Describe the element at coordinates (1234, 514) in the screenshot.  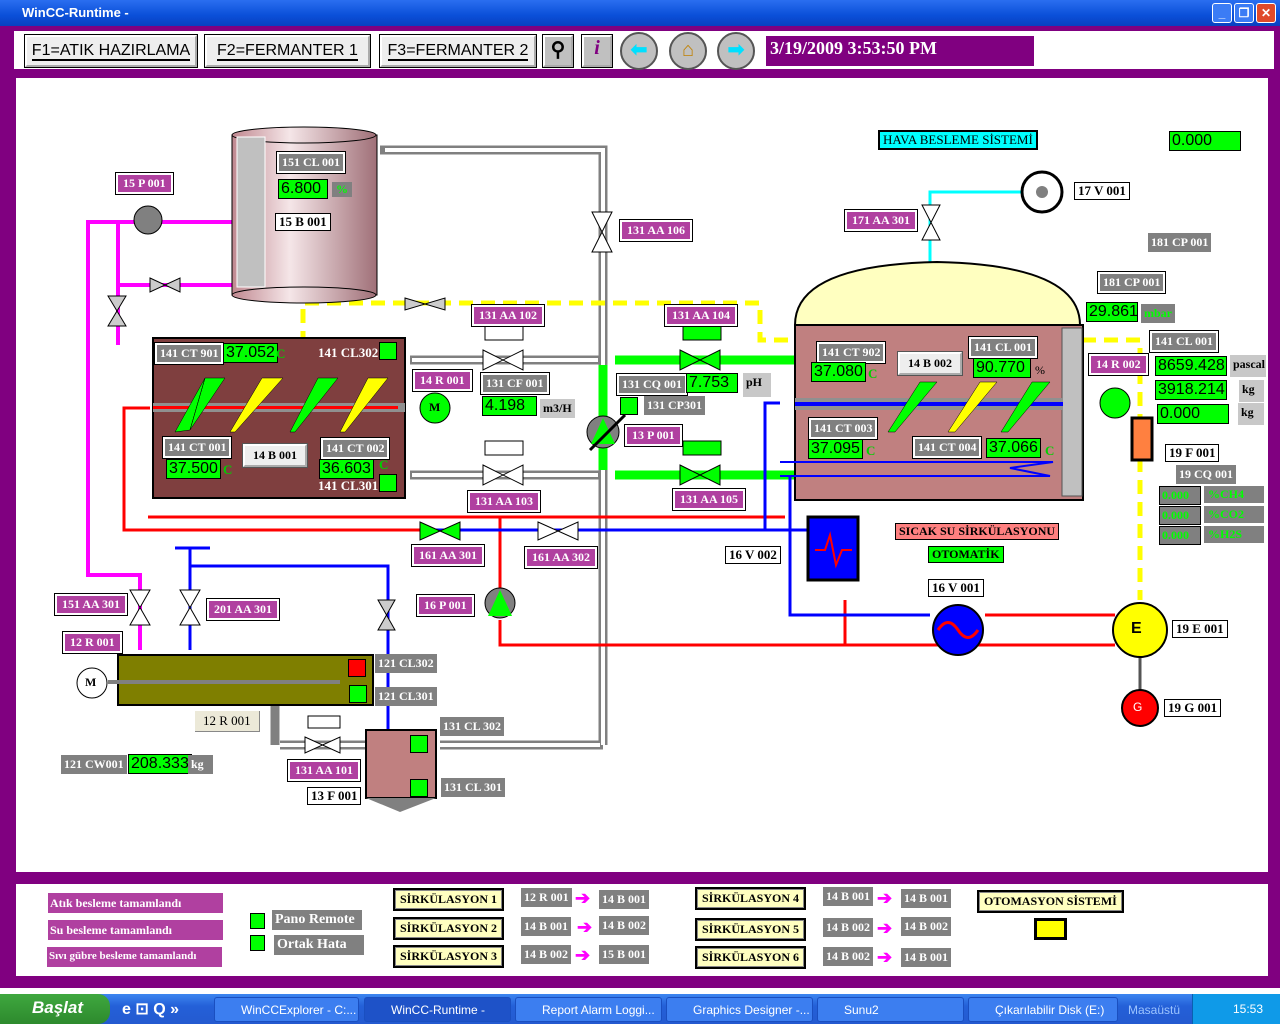
I see `unit-co2: %CO2` at that location.